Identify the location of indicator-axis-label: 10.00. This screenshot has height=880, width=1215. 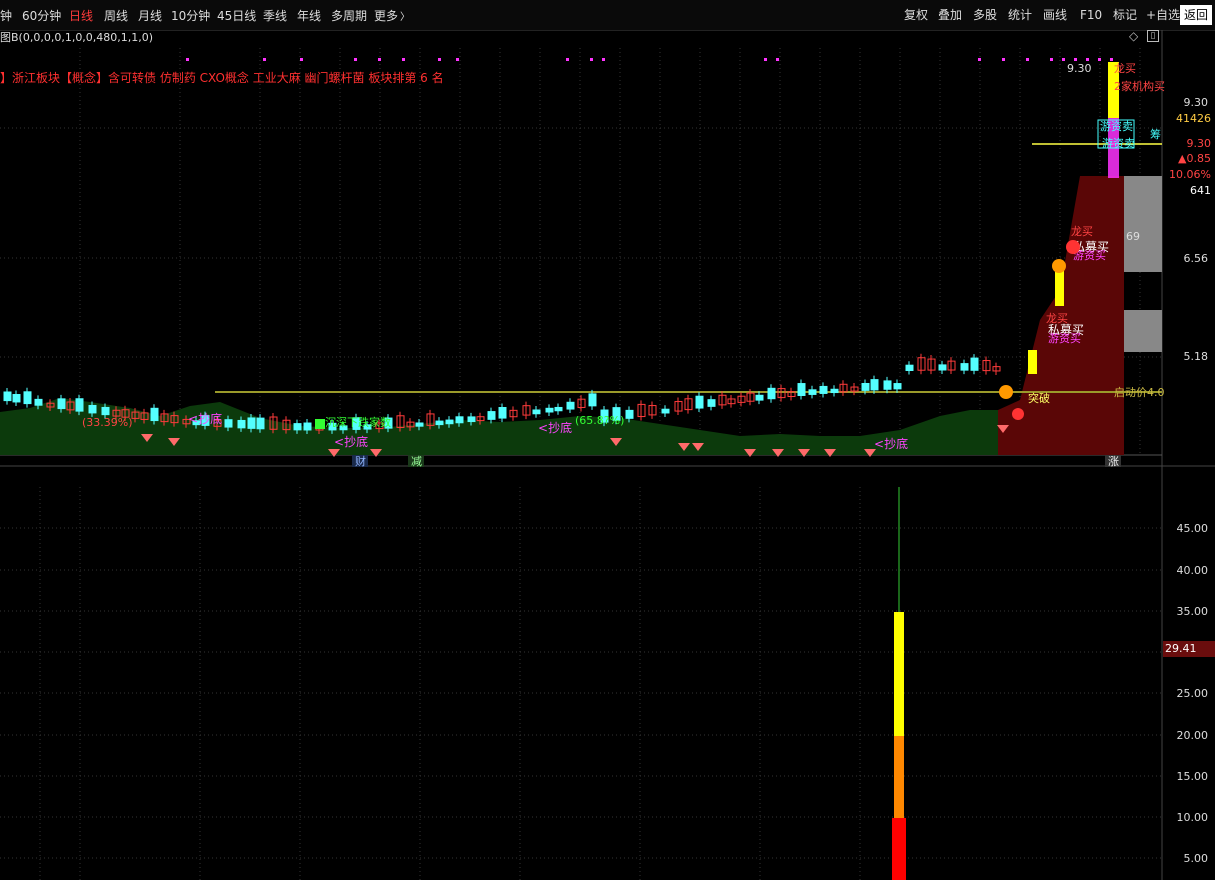
(1192, 817).